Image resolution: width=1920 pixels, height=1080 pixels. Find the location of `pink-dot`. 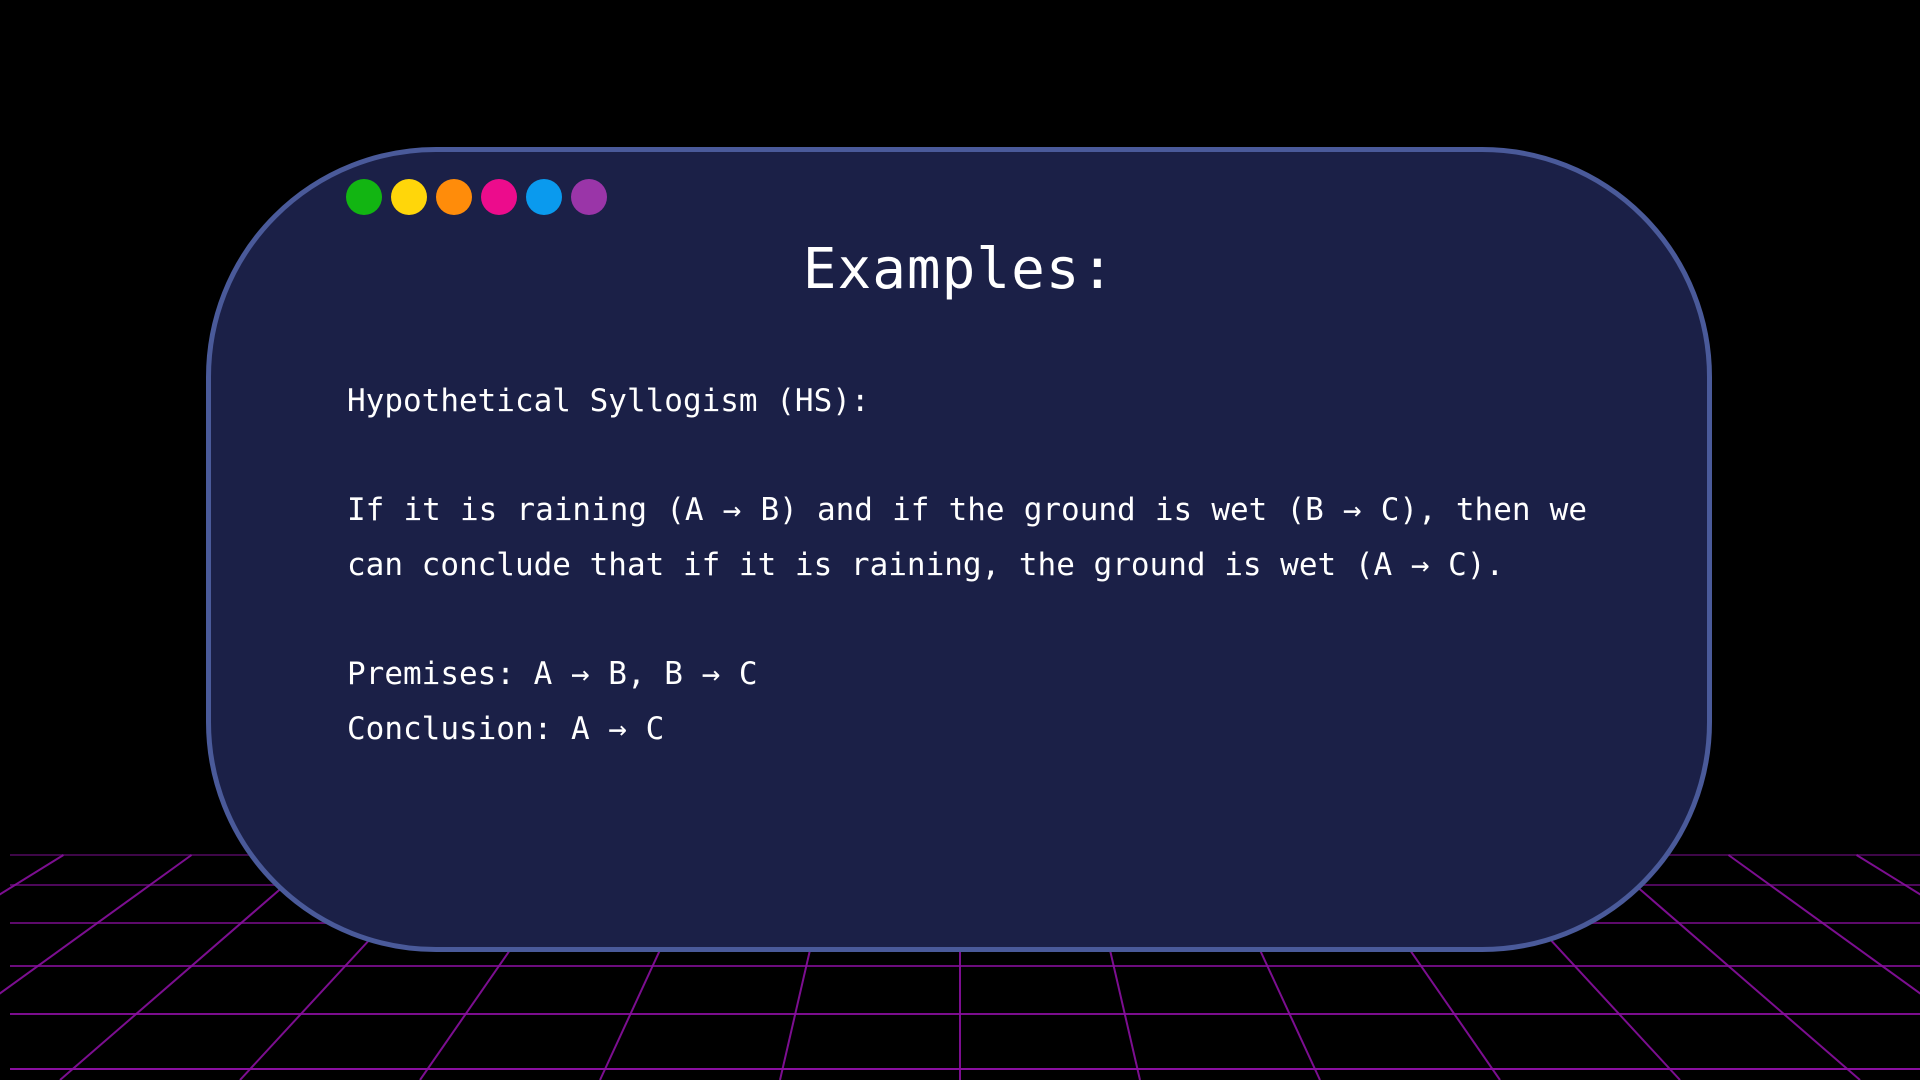

pink-dot is located at coordinates (499, 197).